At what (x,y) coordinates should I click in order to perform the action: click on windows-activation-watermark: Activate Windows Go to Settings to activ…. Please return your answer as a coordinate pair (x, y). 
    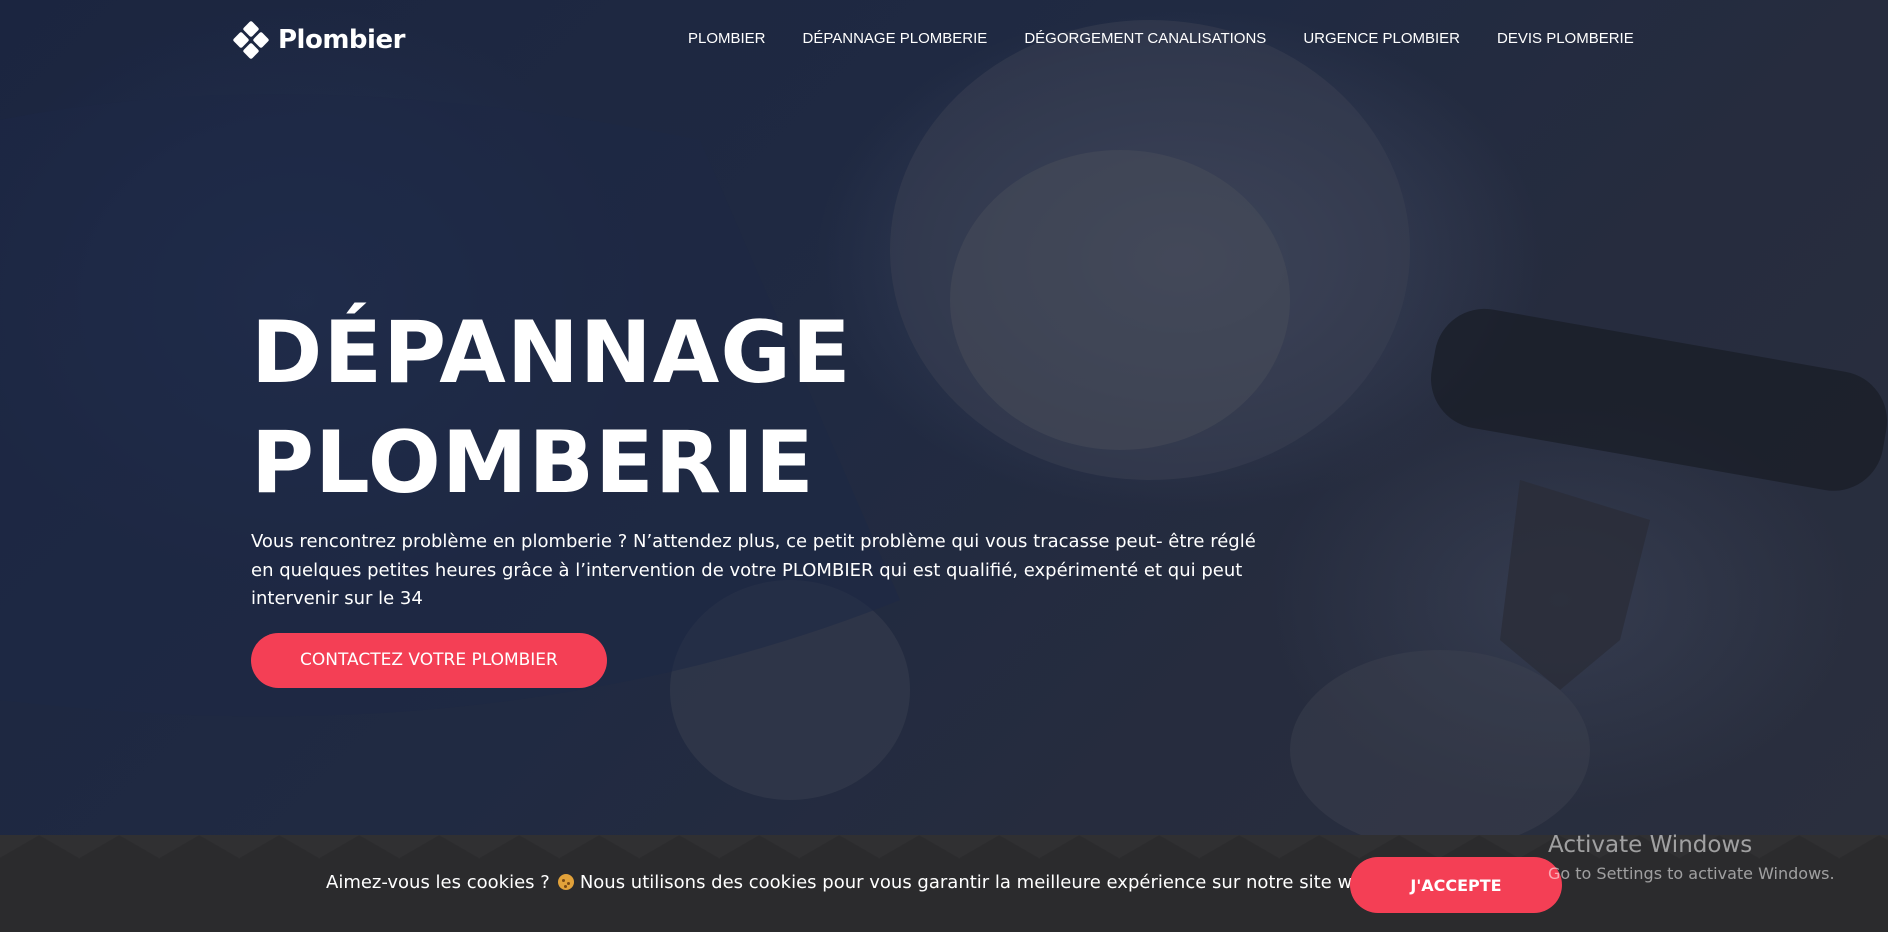
    Looking at the image, I should click on (1691, 857).